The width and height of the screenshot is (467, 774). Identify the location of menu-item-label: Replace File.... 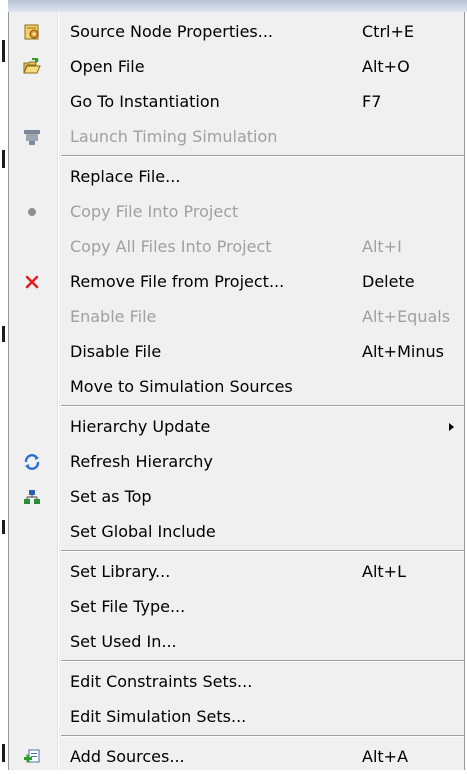
(125, 176).